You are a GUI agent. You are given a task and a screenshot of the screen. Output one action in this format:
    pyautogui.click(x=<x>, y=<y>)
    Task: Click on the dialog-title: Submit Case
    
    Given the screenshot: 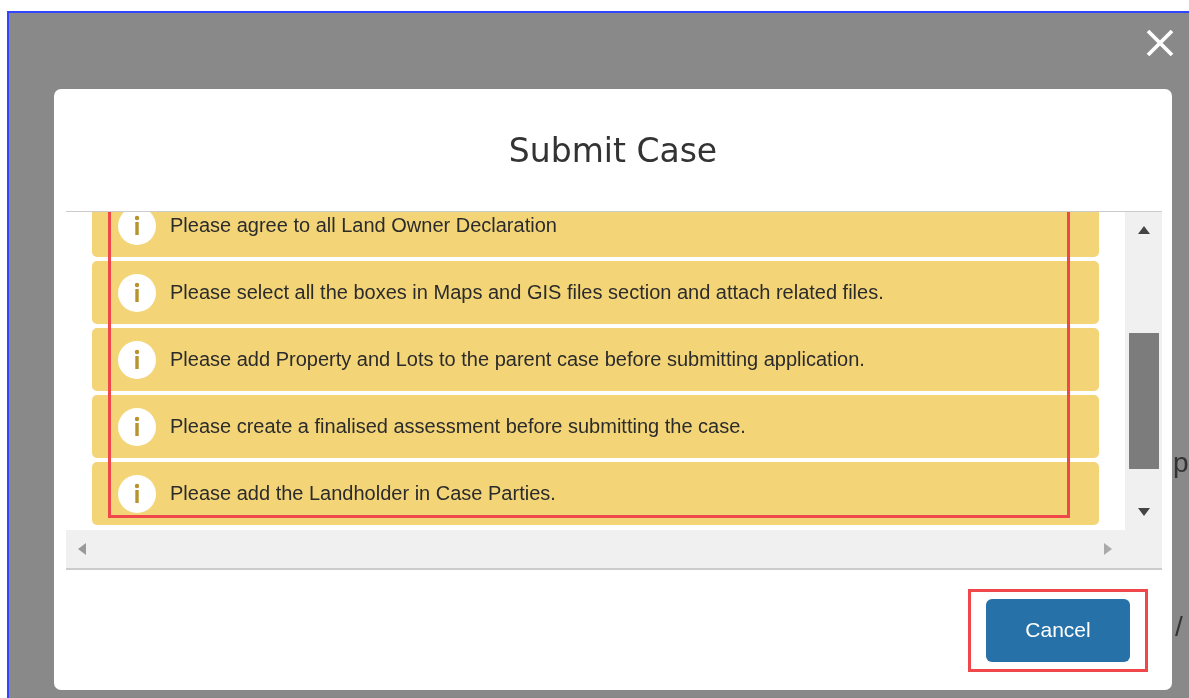 What is the action you would take?
    pyautogui.click(x=613, y=149)
    